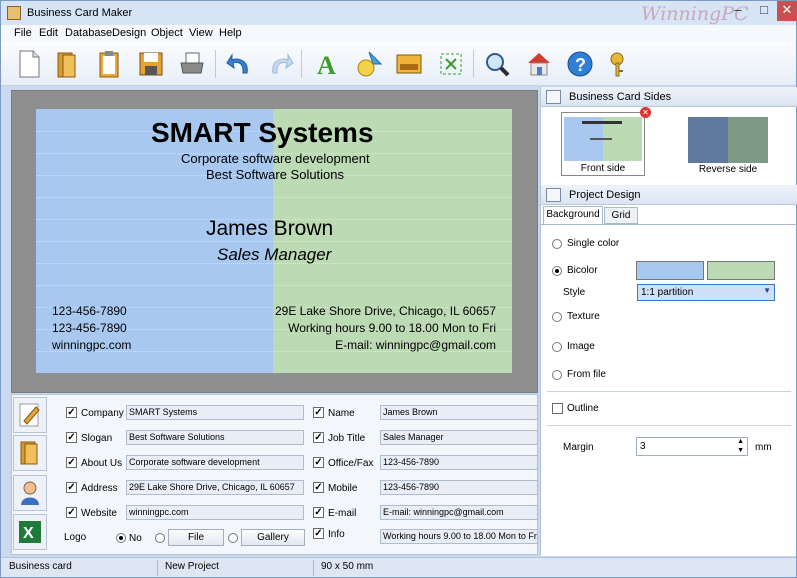  What do you see at coordinates (275, 174) in the screenshot?
I see `card-slogan: Best Software Solutions` at bounding box center [275, 174].